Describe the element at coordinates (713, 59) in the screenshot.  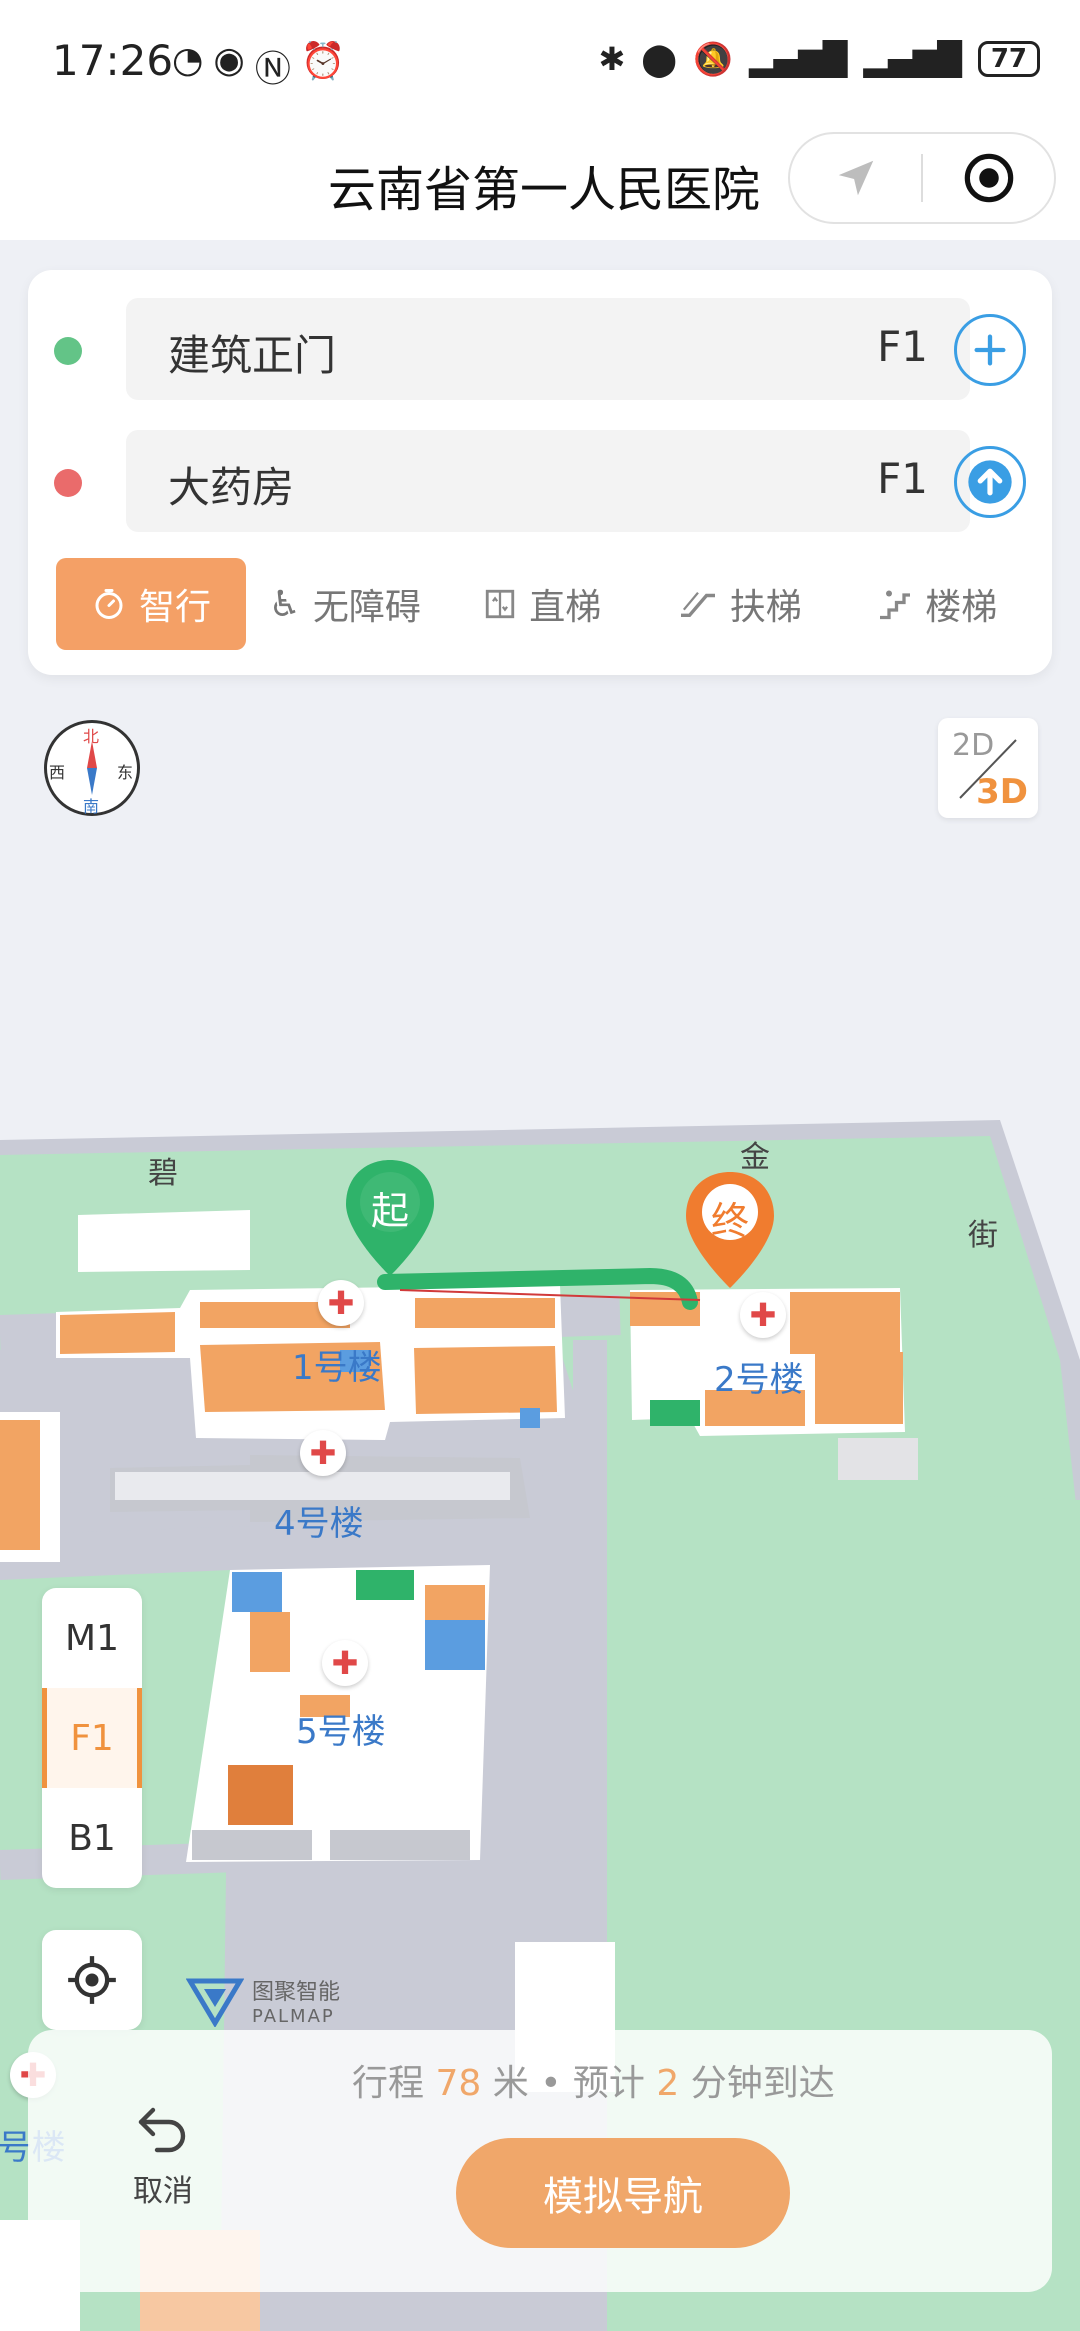
I see `mute-icon: 🔕` at that location.